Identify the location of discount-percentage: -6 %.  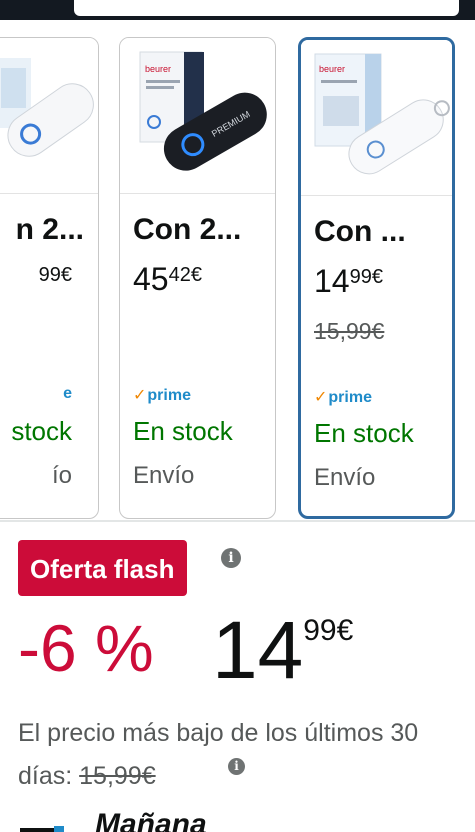
(86, 648).